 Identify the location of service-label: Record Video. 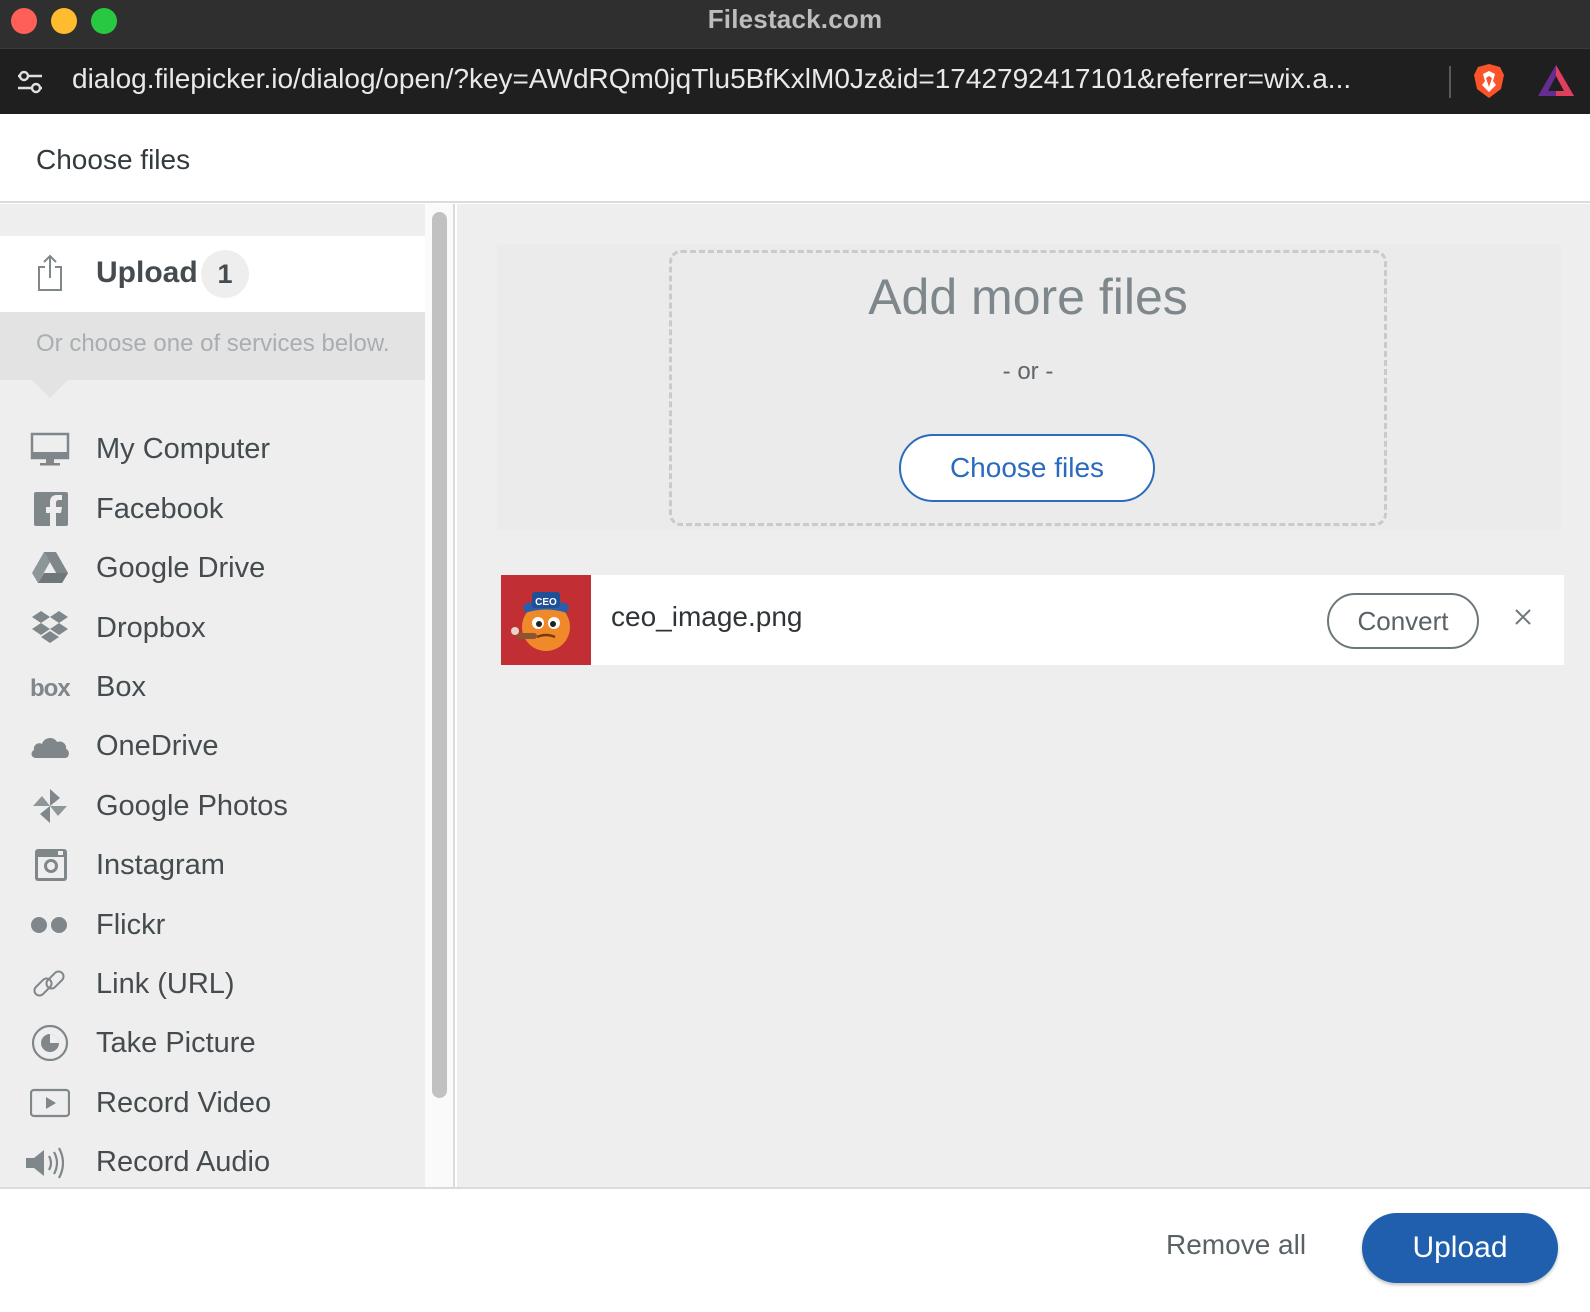
(184, 1103).